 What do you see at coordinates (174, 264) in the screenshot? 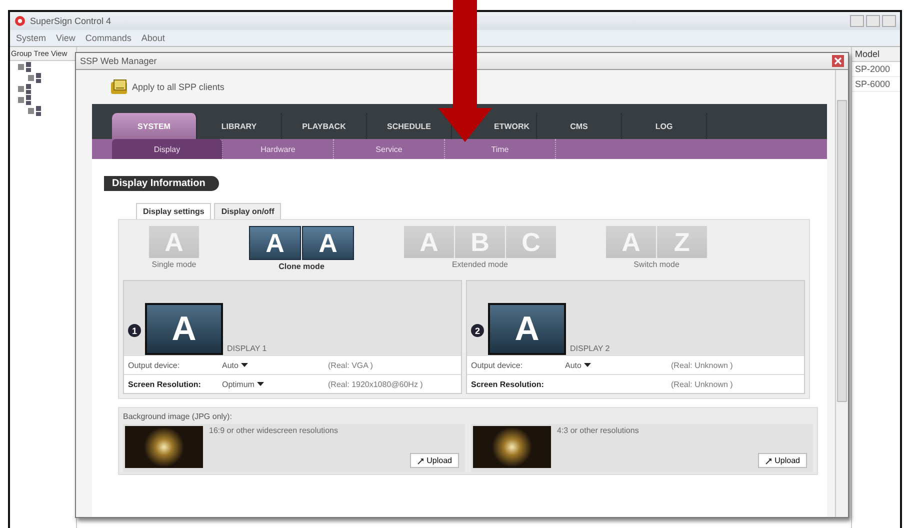
I see `mode-label: Single mode` at bounding box center [174, 264].